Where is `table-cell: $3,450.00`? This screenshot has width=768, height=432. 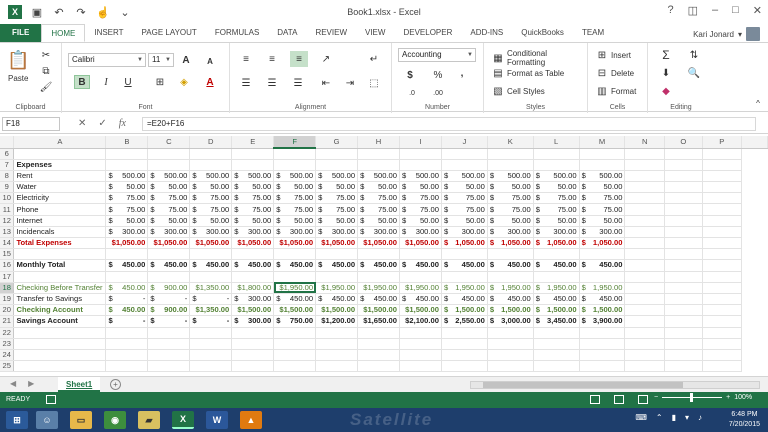 table-cell: $3,450.00 is located at coordinates (556, 321).